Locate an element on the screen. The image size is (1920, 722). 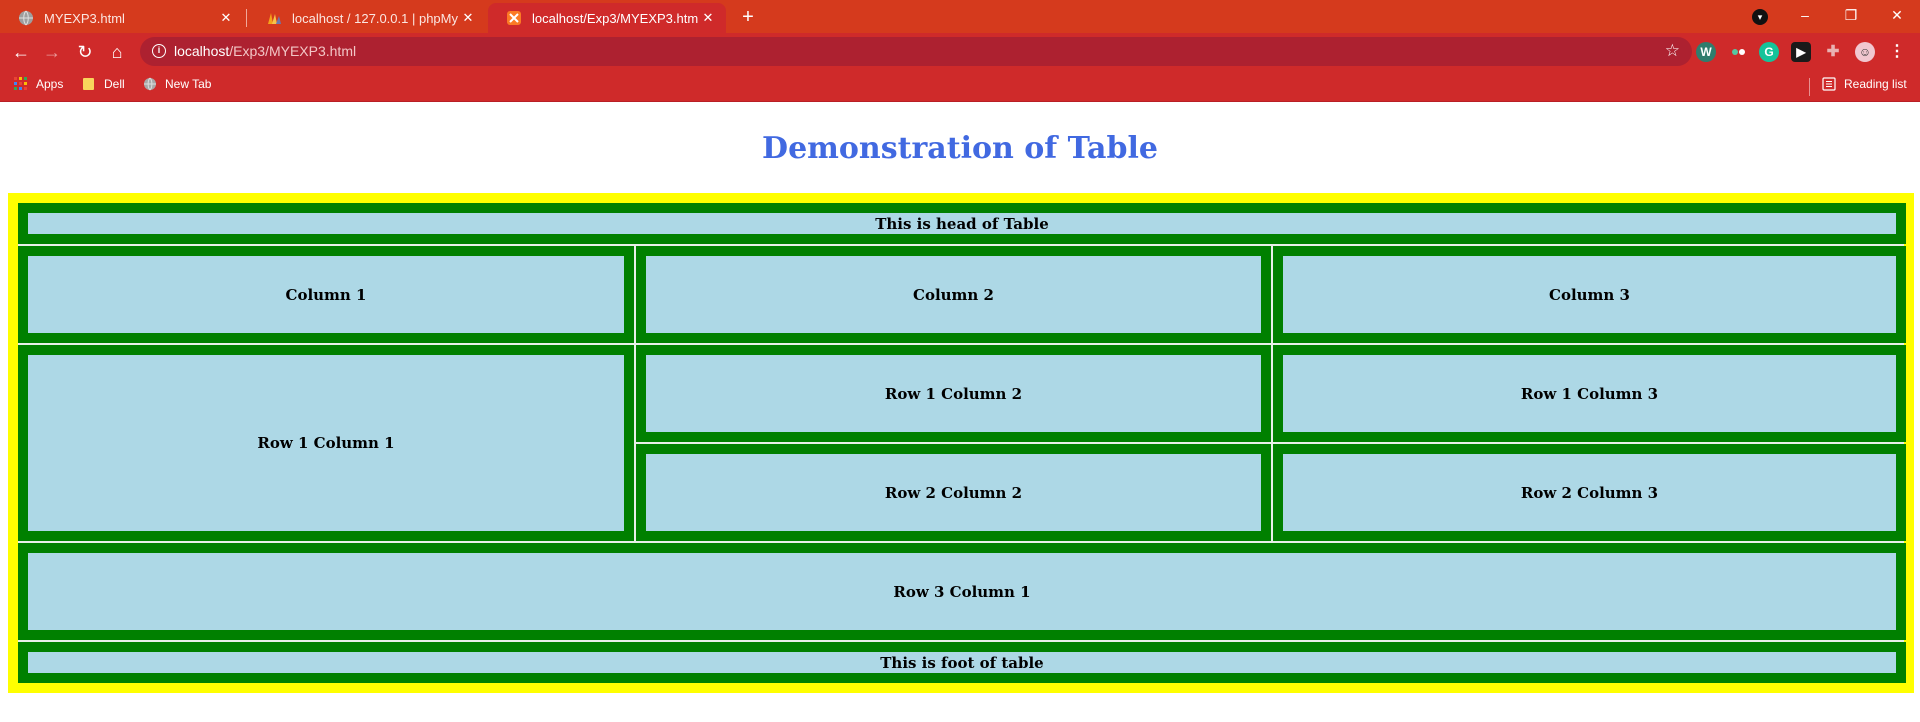
table-foot-text: This is foot of table is located at coordinates (962, 662).